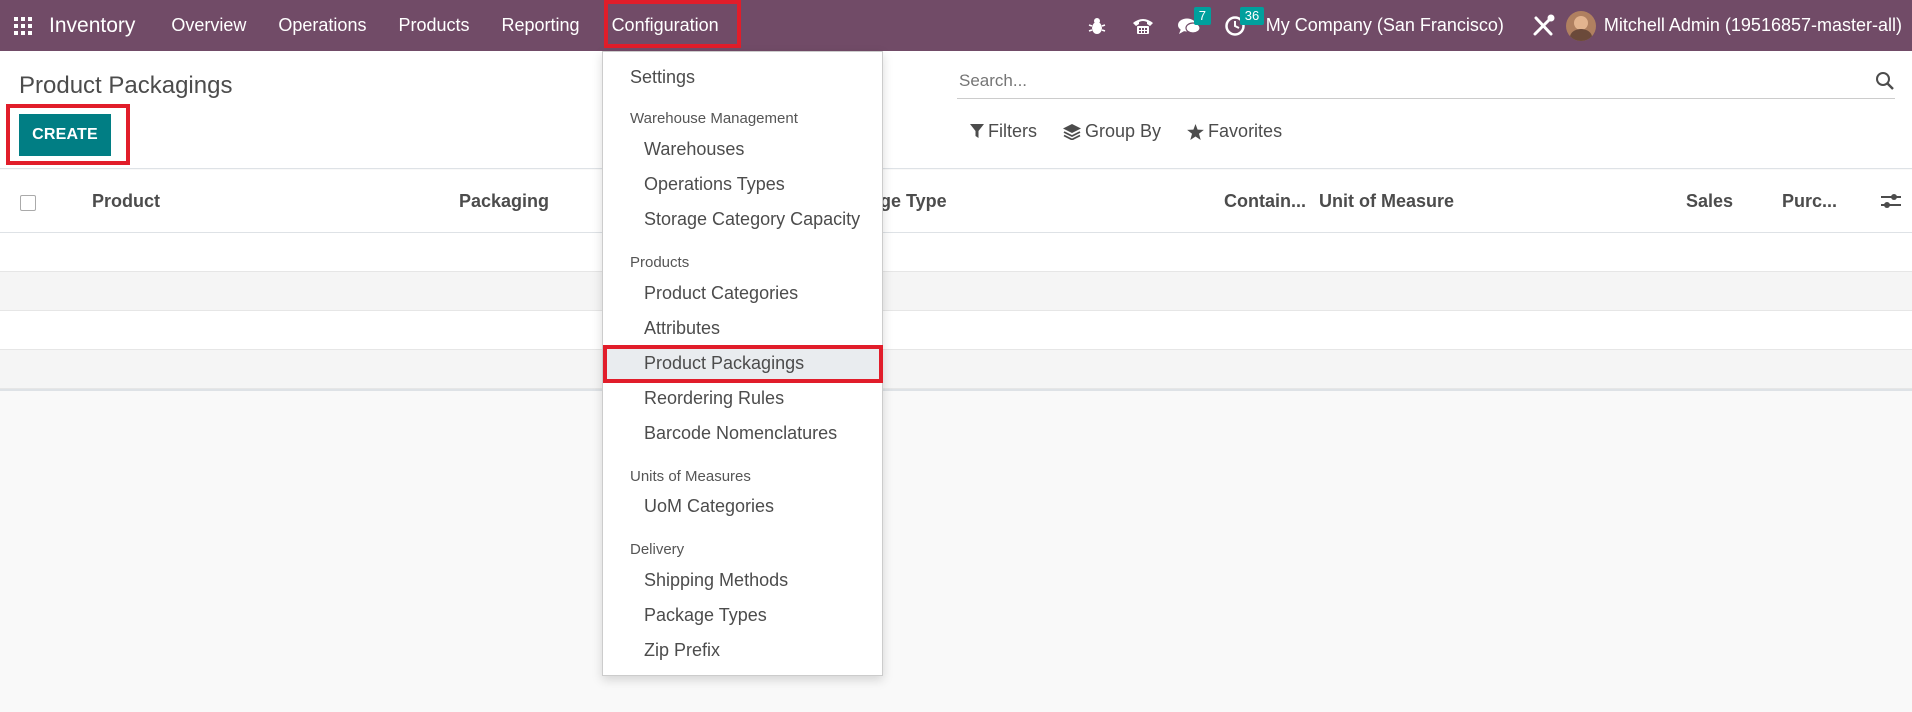  What do you see at coordinates (1143, 25) in the screenshot?
I see `phone-icon` at bounding box center [1143, 25].